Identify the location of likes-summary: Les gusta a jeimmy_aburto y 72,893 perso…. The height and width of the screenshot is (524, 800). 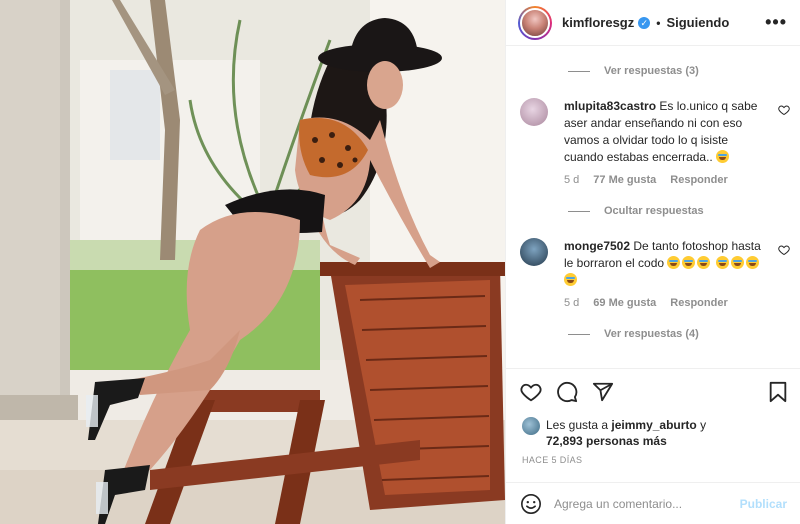
(614, 433).